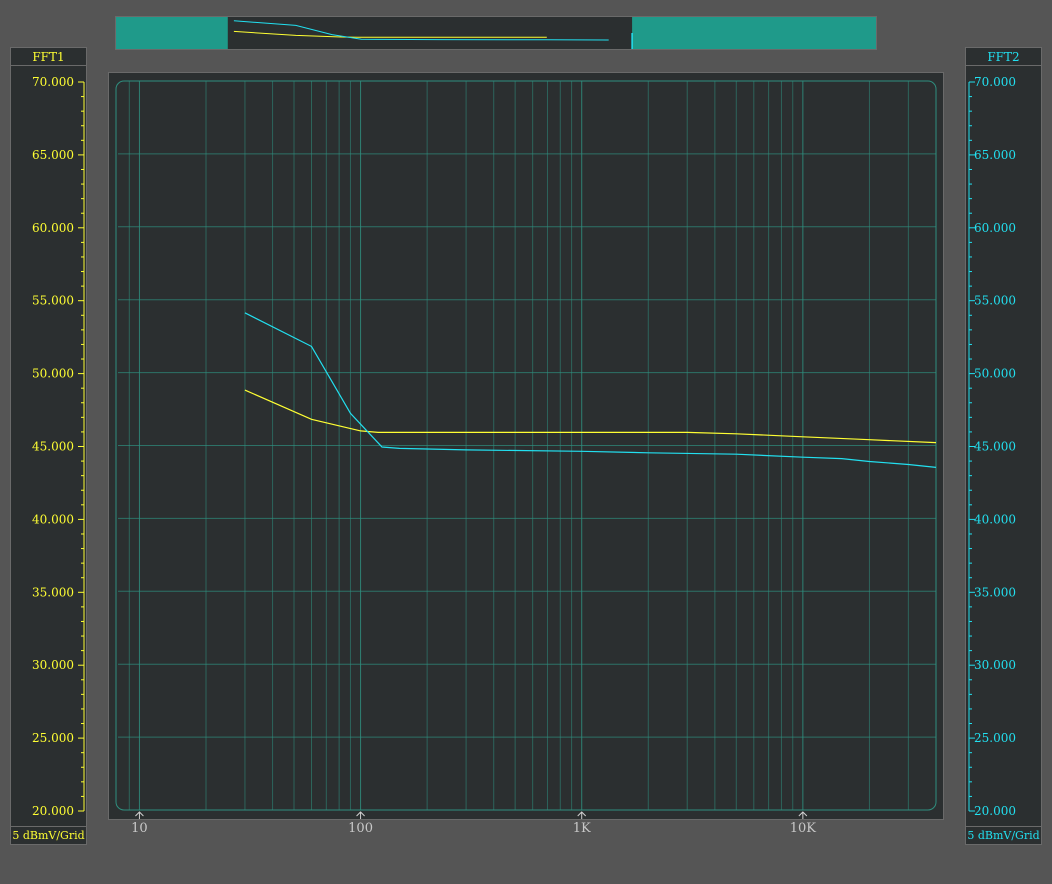 Image resolution: width=1052 pixels, height=884 pixels. I want to click on overview-shade-right, so click(754, 33).